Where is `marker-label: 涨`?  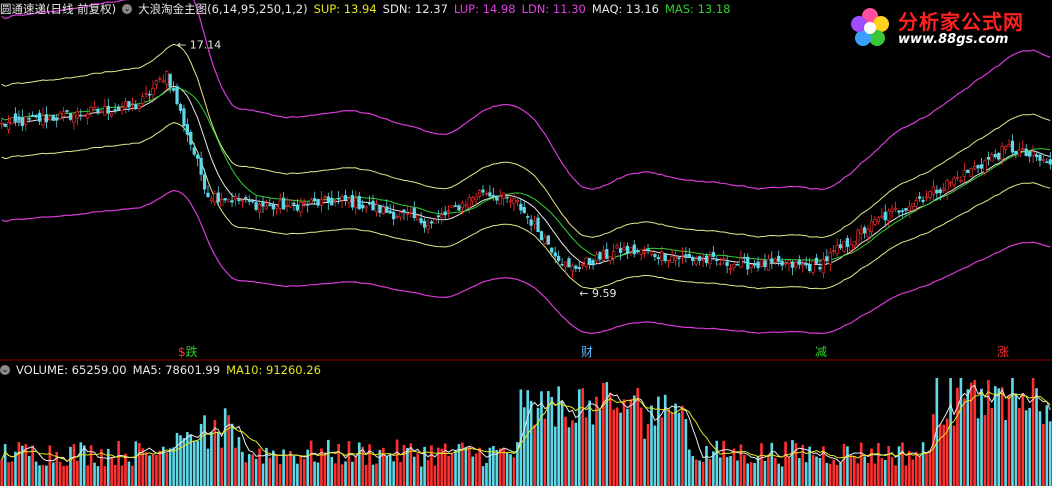
marker-label: 涨 is located at coordinates (1003, 352).